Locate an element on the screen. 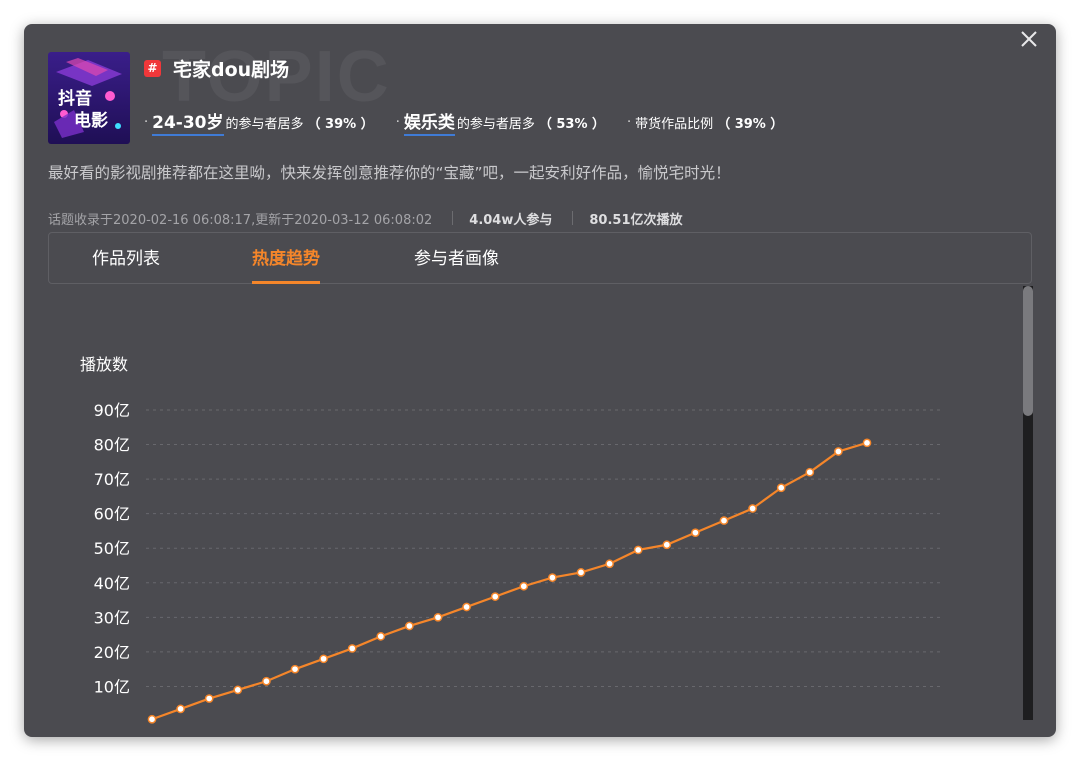 The image size is (1080, 761). chart-y-axis-label: 播放数 is located at coordinates (104, 364).